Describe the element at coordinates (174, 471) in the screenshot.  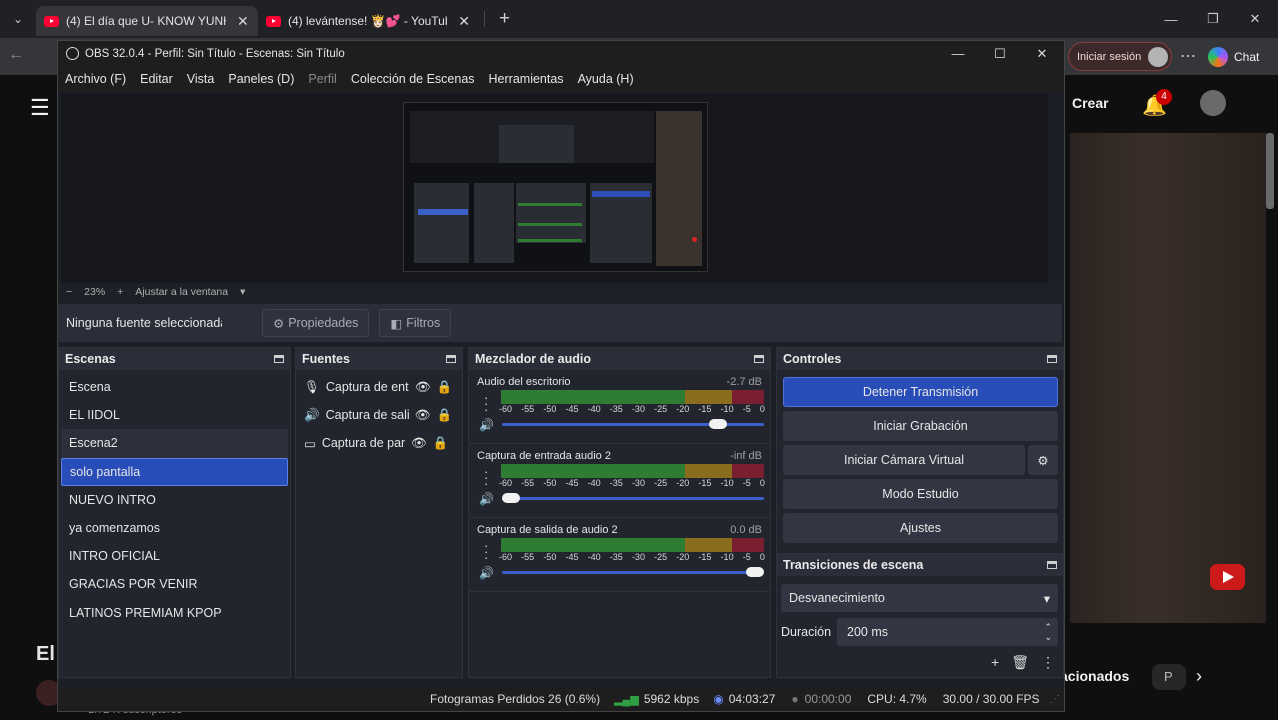
I see `scene-item-selected: solo pantalla` at that location.